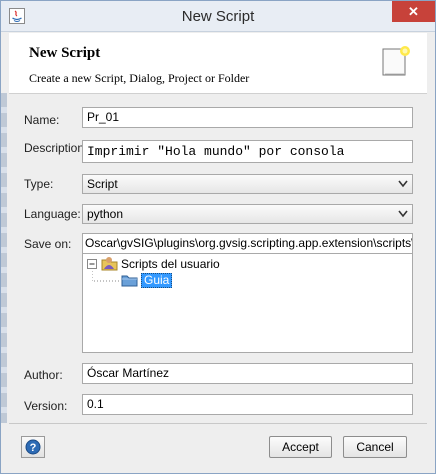 Image resolution: width=436 pixels, height=474 pixels. Describe the element at coordinates (39, 184) in the screenshot. I see `type-label: Type:` at that location.